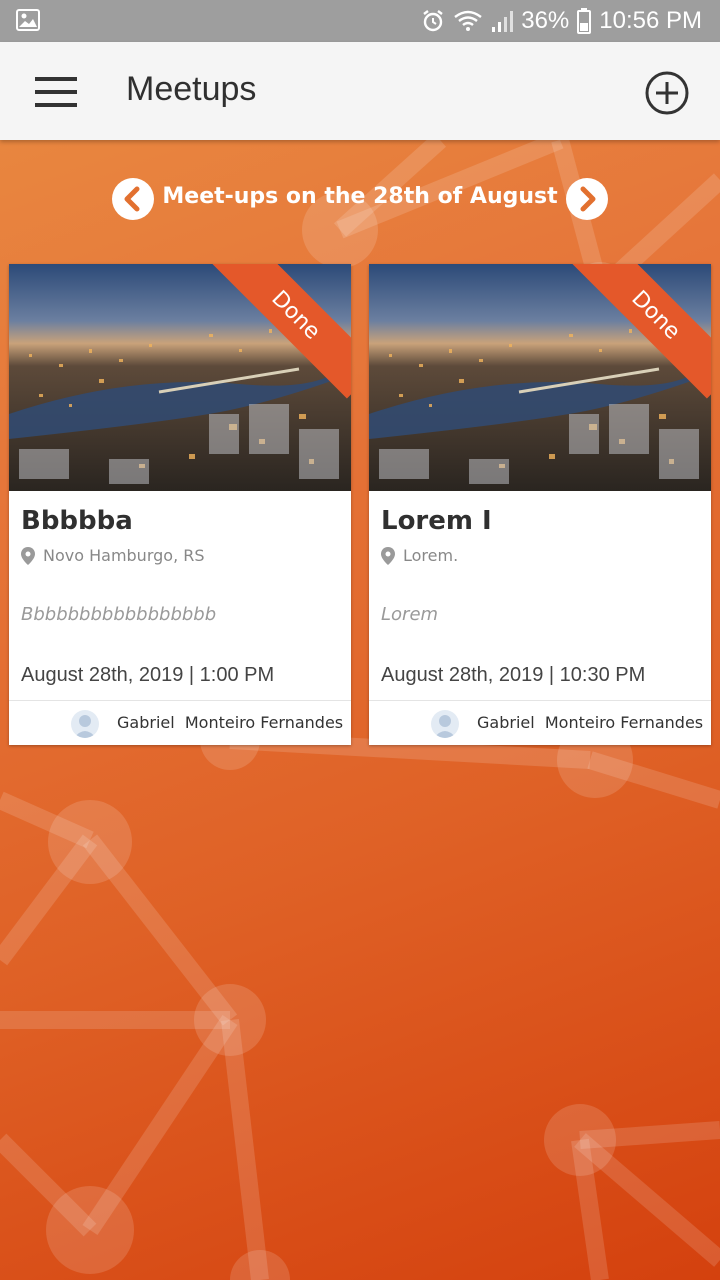 The height and width of the screenshot is (1280, 720). I want to click on hamburger-menu-icon, so click(56, 92).